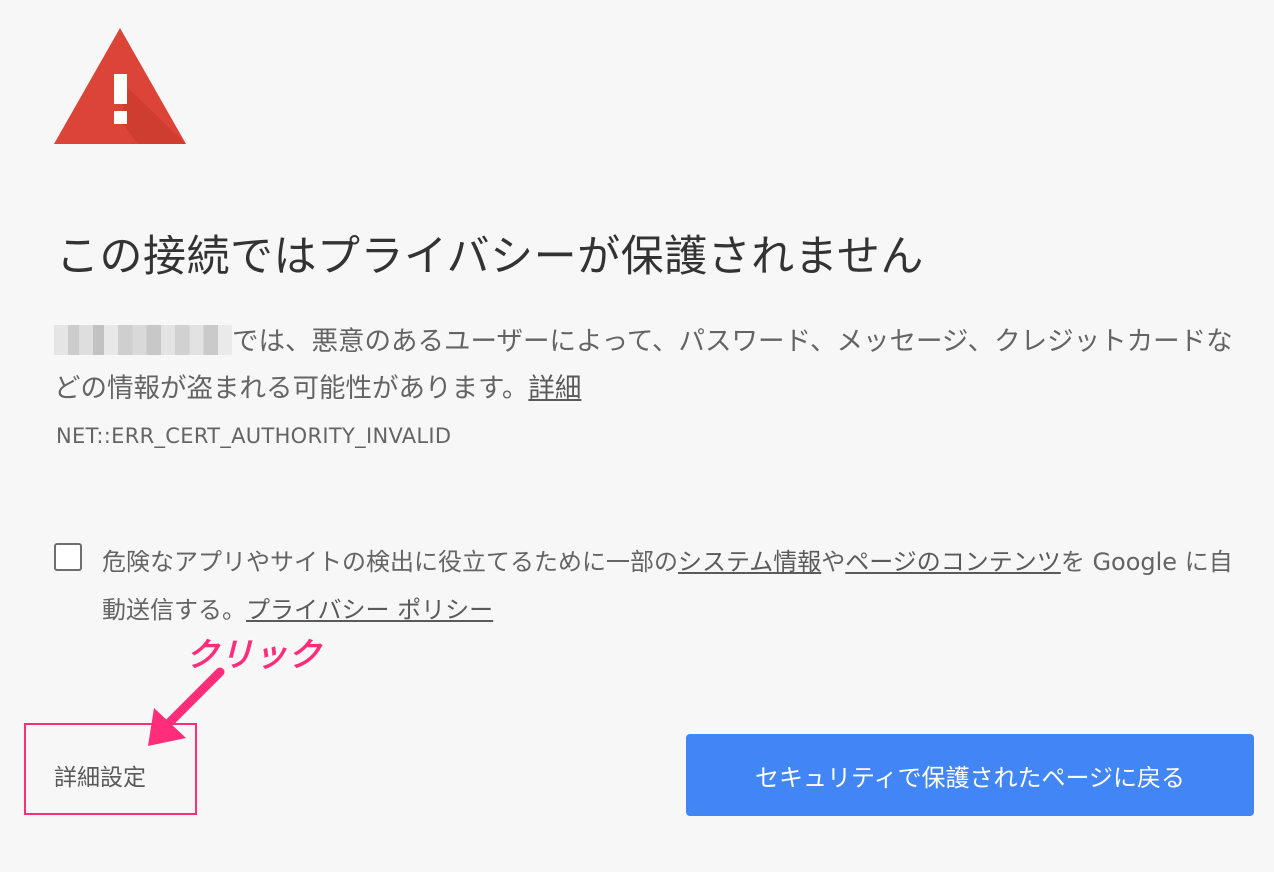  What do you see at coordinates (390, 562) in the screenshot?
I see `optin-text-part1: 危険なアプリやサイトの検出に役立てるために一部の` at bounding box center [390, 562].